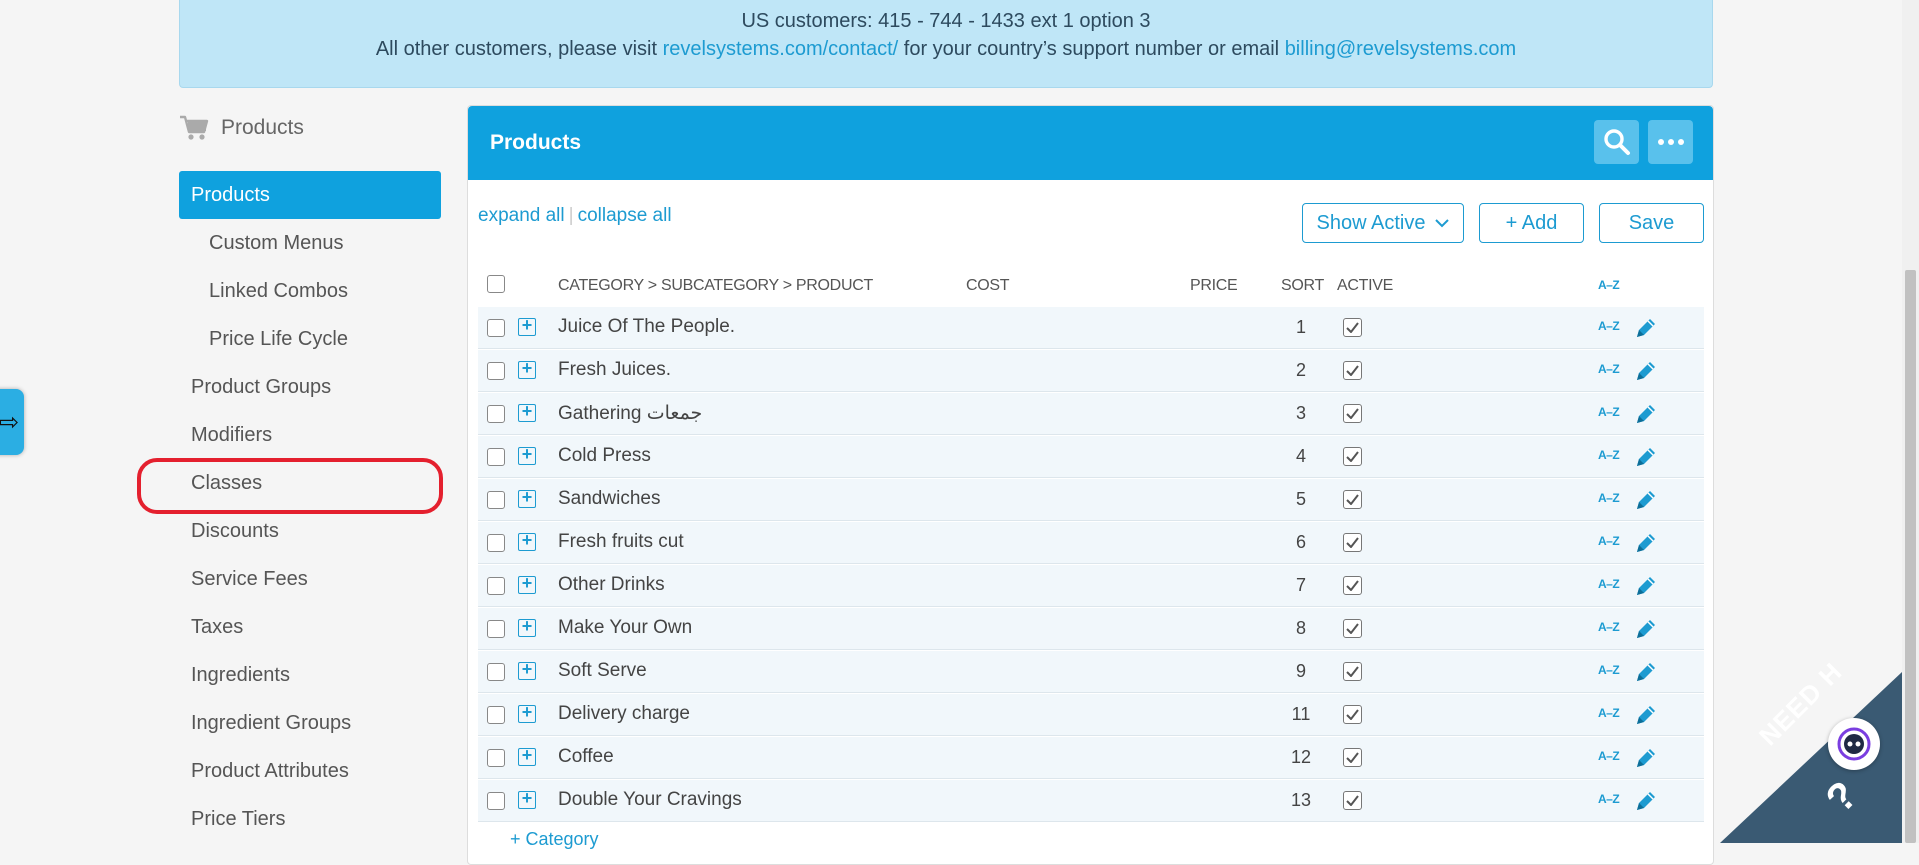 This screenshot has height=865, width=1919. I want to click on row-category-name: Other Drinks, so click(611, 585).